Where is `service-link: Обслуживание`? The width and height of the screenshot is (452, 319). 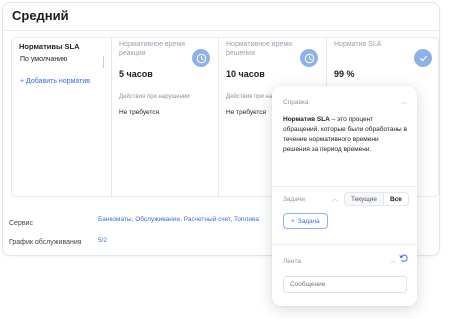
service-link: Обслуживание is located at coordinates (157, 219).